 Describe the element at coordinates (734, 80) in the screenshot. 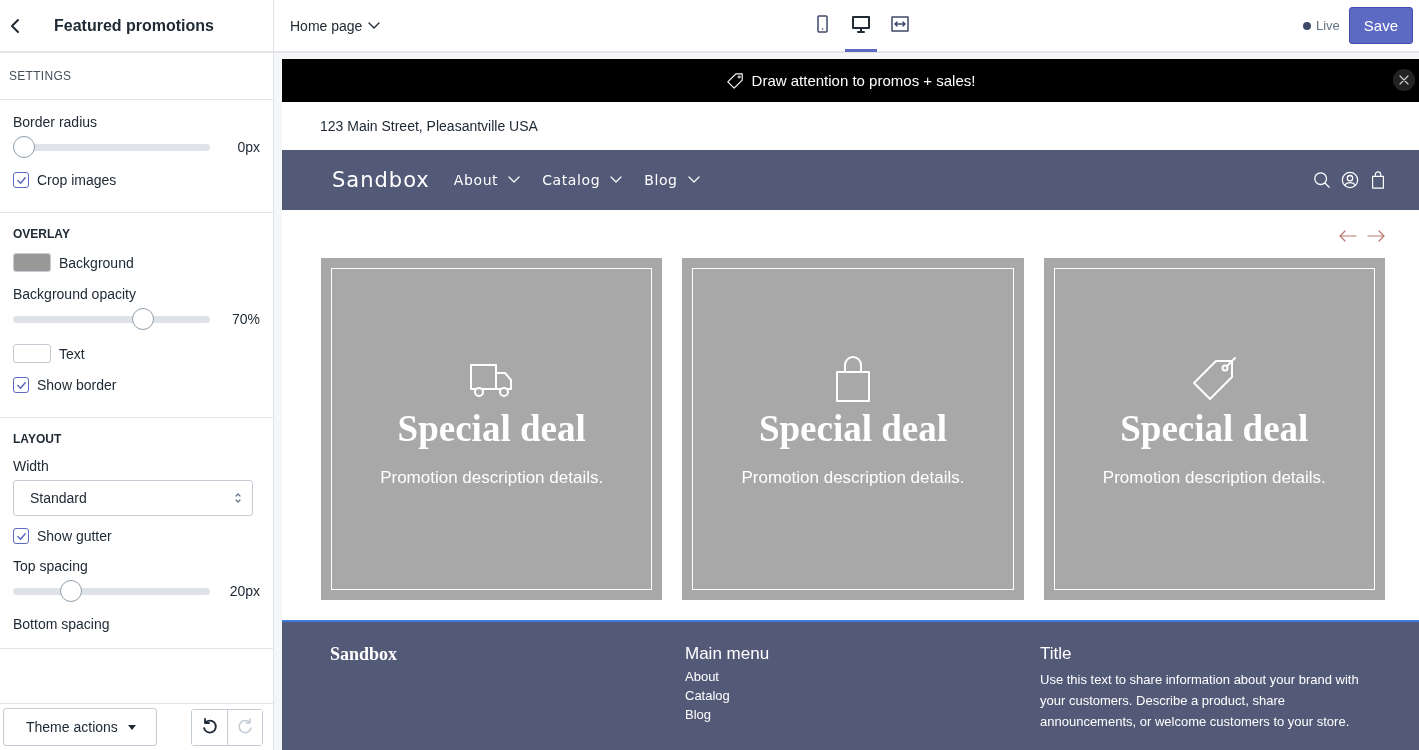

I see `tag-icon` at that location.